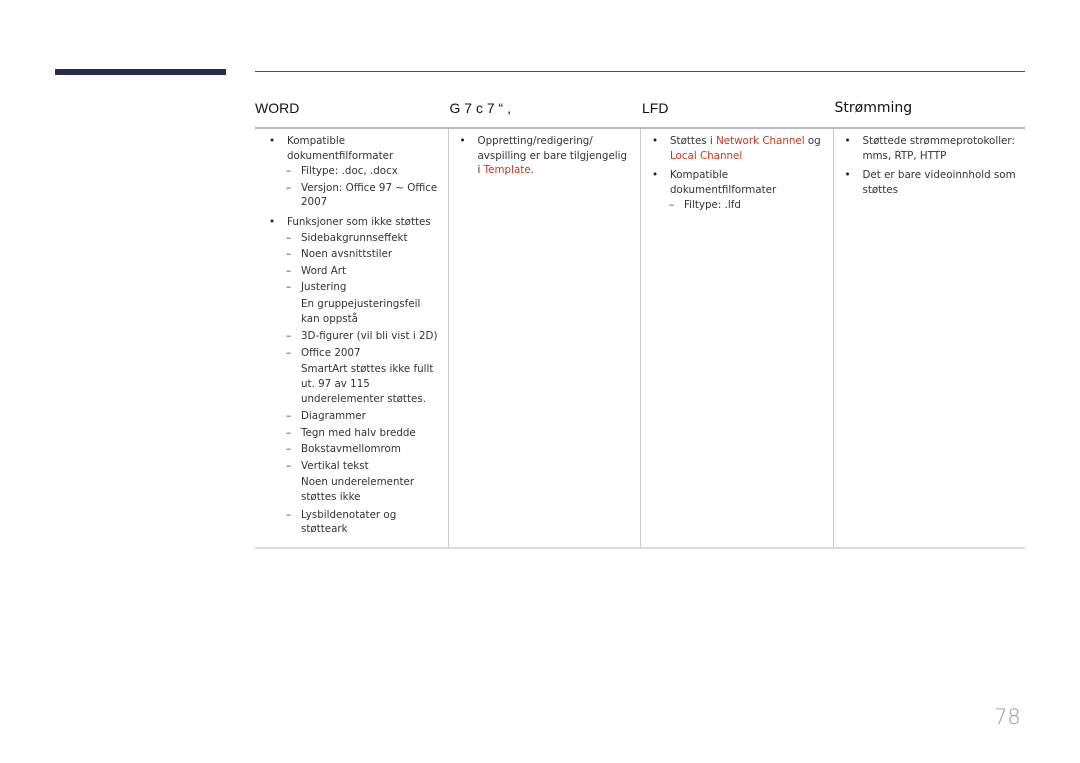 The height and width of the screenshot is (763, 1080). What do you see at coordinates (706, 155) in the screenshot?
I see `local-channel-highlight: Local Channel` at bounding box center [706, 155].